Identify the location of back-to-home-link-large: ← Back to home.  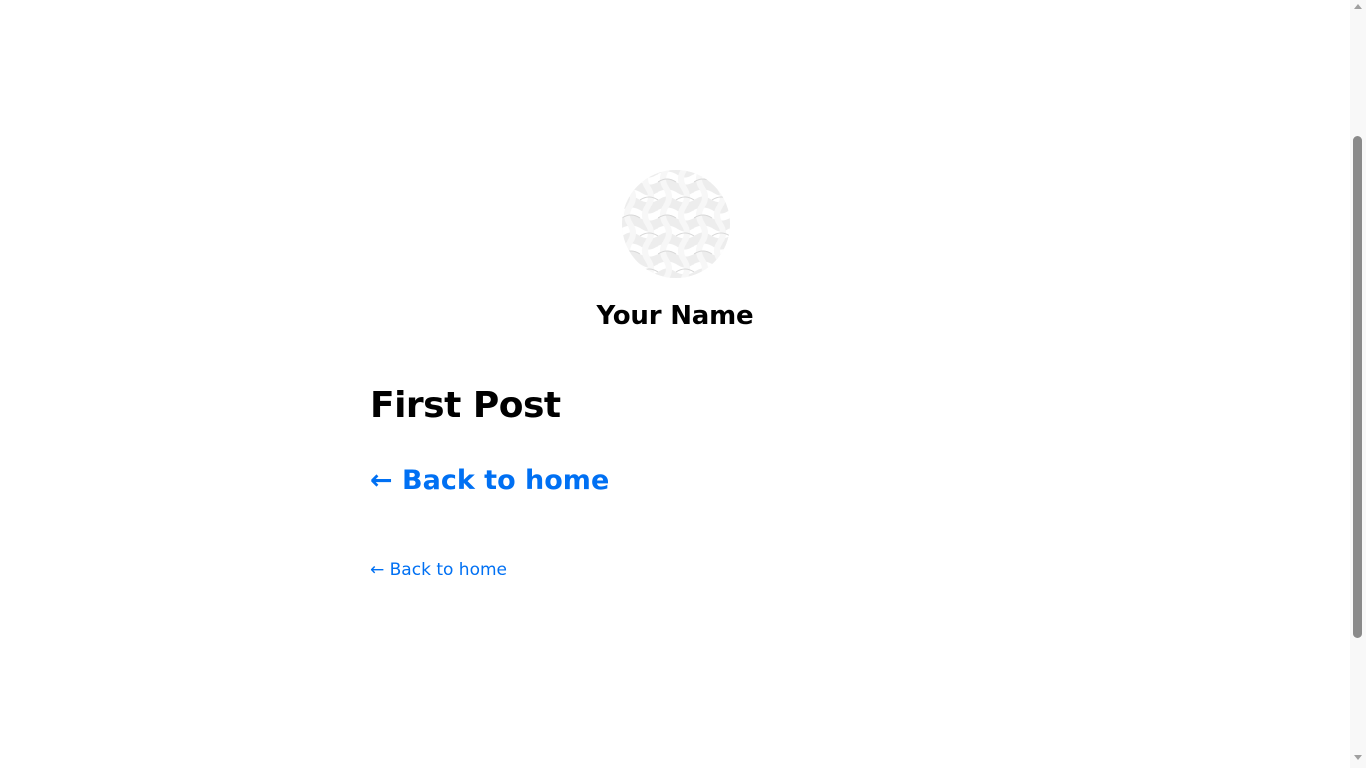
(489, 481).